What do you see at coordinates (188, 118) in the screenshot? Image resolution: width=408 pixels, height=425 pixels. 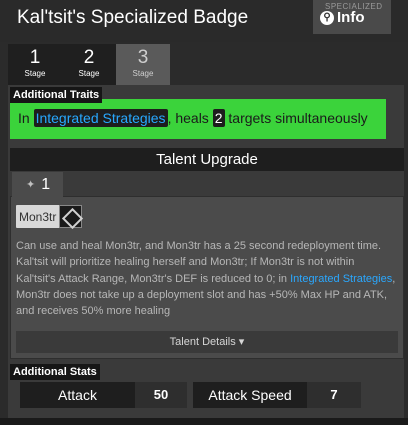 I see `trait-text-mid: , heals` at bounding box center [188, 118].